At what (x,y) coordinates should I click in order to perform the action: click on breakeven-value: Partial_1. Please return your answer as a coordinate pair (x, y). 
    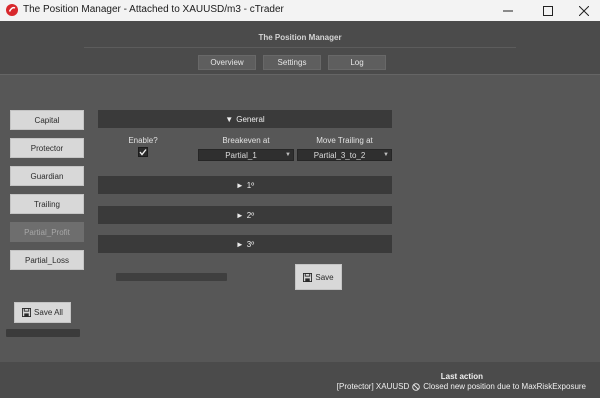
    Looking at the image, I should click on (241, 155).